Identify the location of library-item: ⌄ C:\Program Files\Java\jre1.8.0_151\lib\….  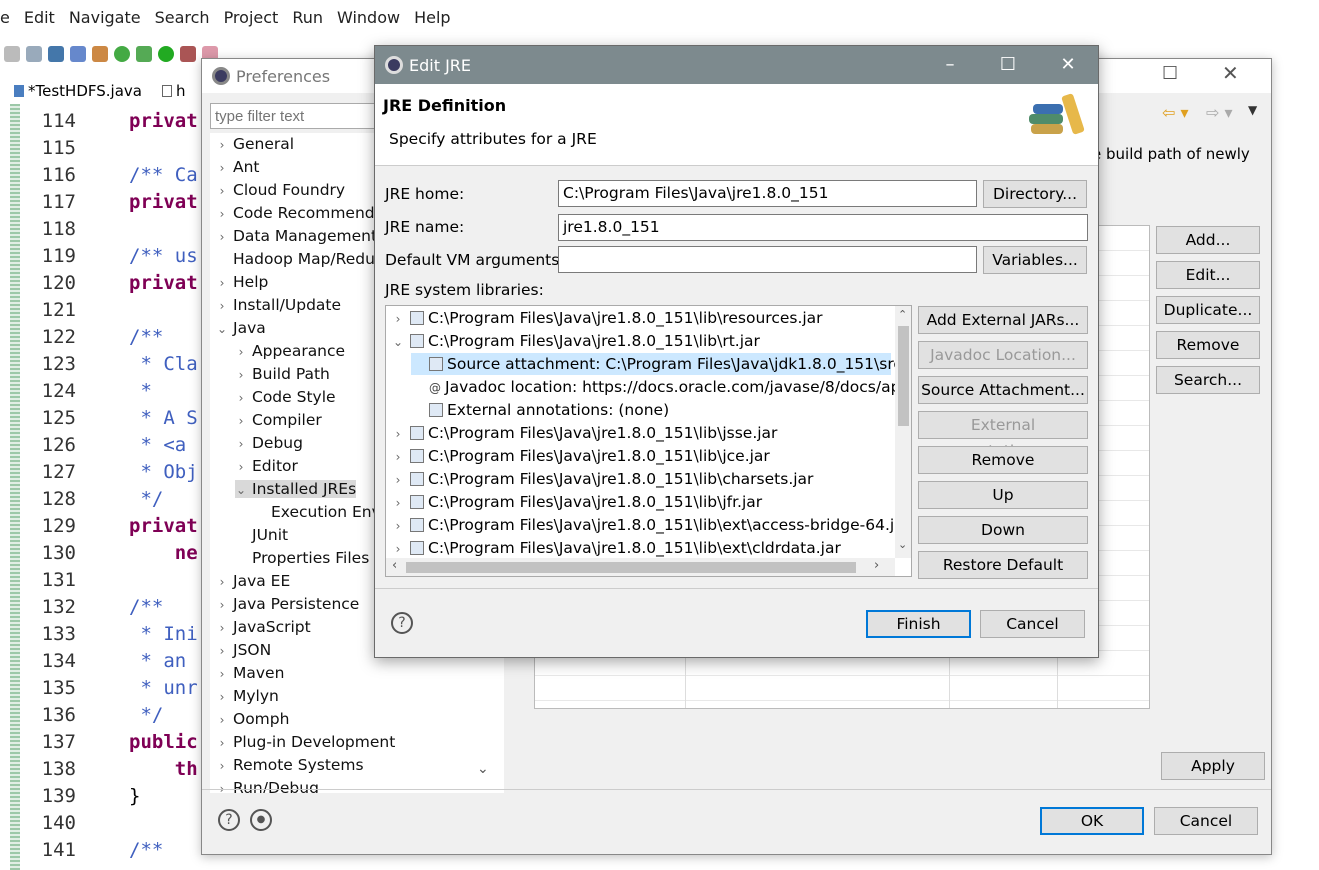
(576, 341).